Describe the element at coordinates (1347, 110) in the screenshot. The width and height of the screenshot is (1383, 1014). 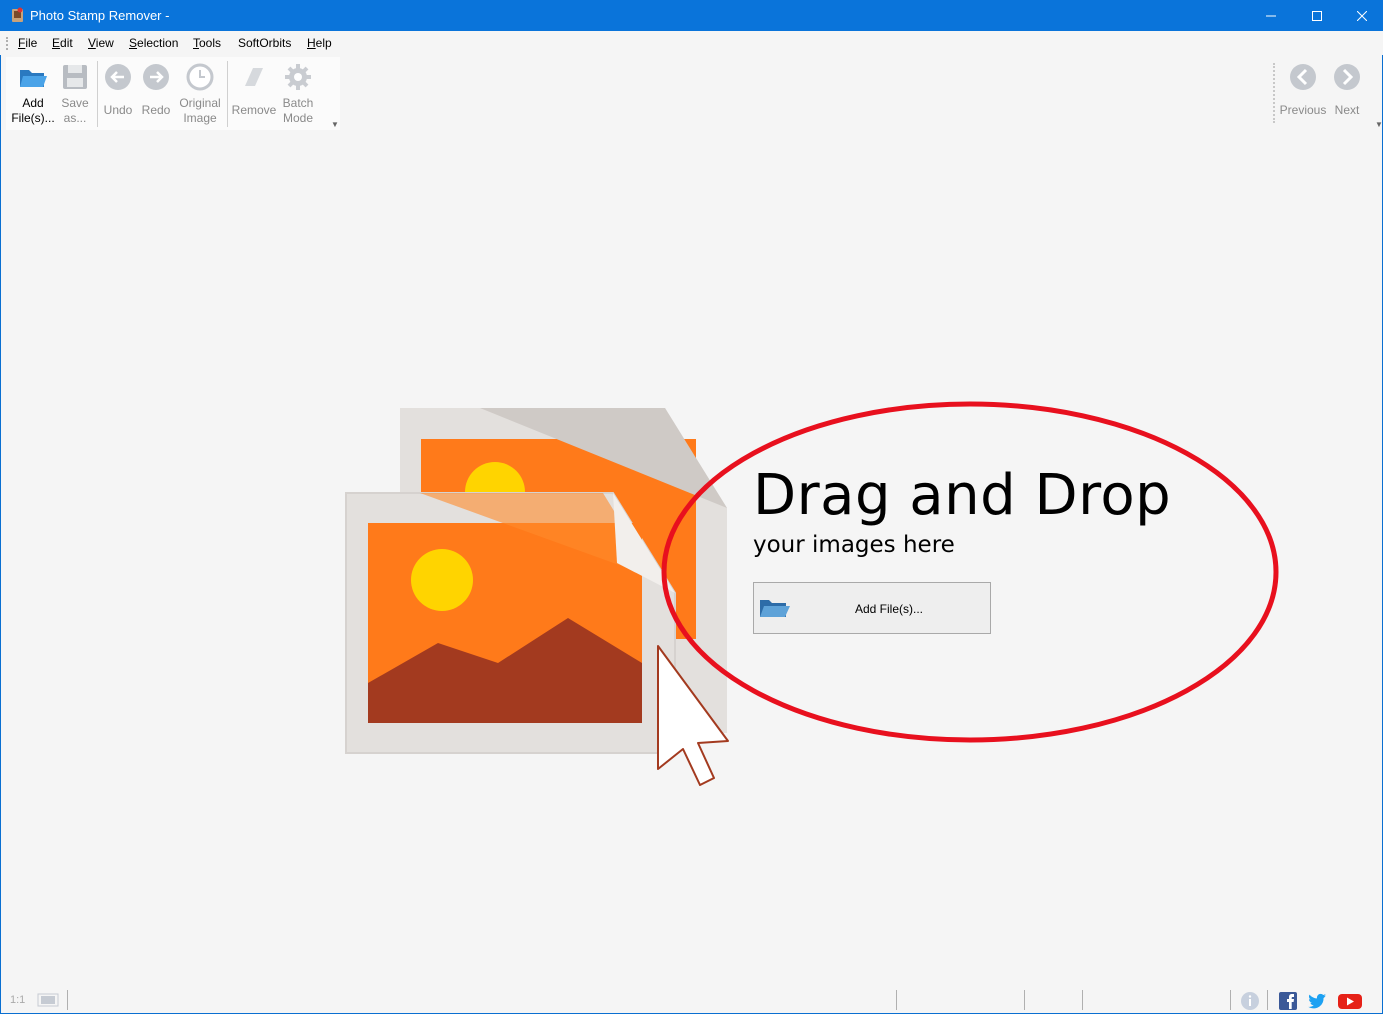
I see `next-label: Next` at that location.